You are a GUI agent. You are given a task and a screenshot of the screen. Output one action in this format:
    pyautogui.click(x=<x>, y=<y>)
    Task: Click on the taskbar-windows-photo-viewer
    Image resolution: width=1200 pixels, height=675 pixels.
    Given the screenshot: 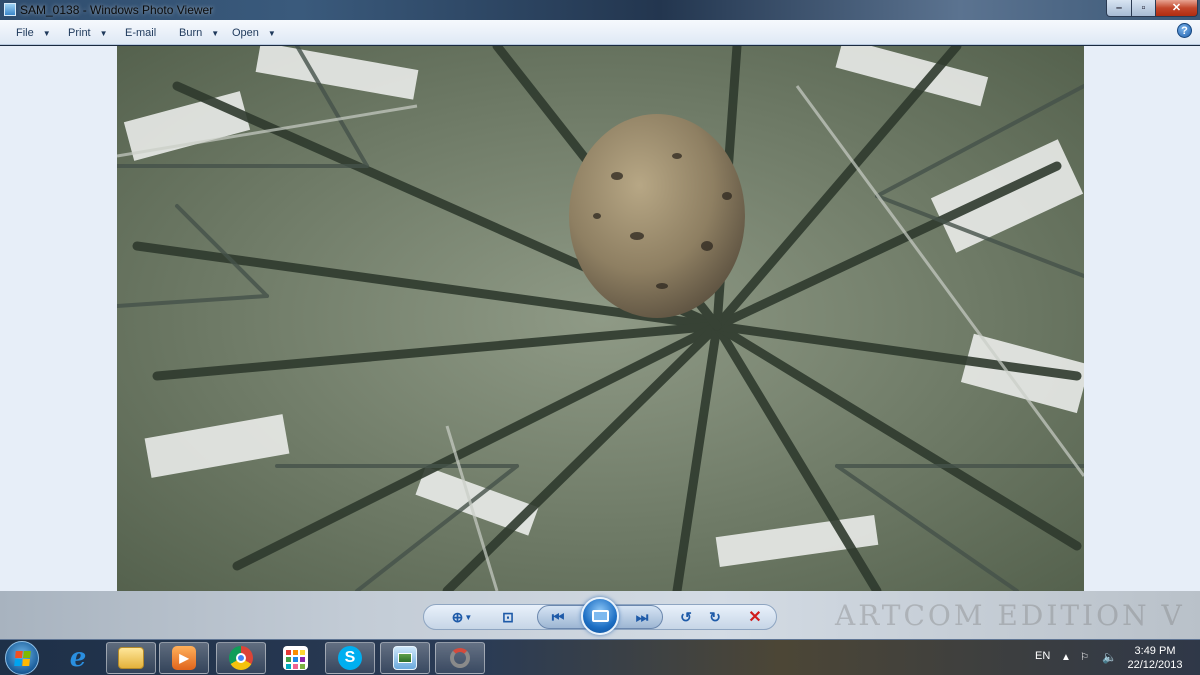 What is the action you would take?
    pyautogui.click(x=405, y=658)
    